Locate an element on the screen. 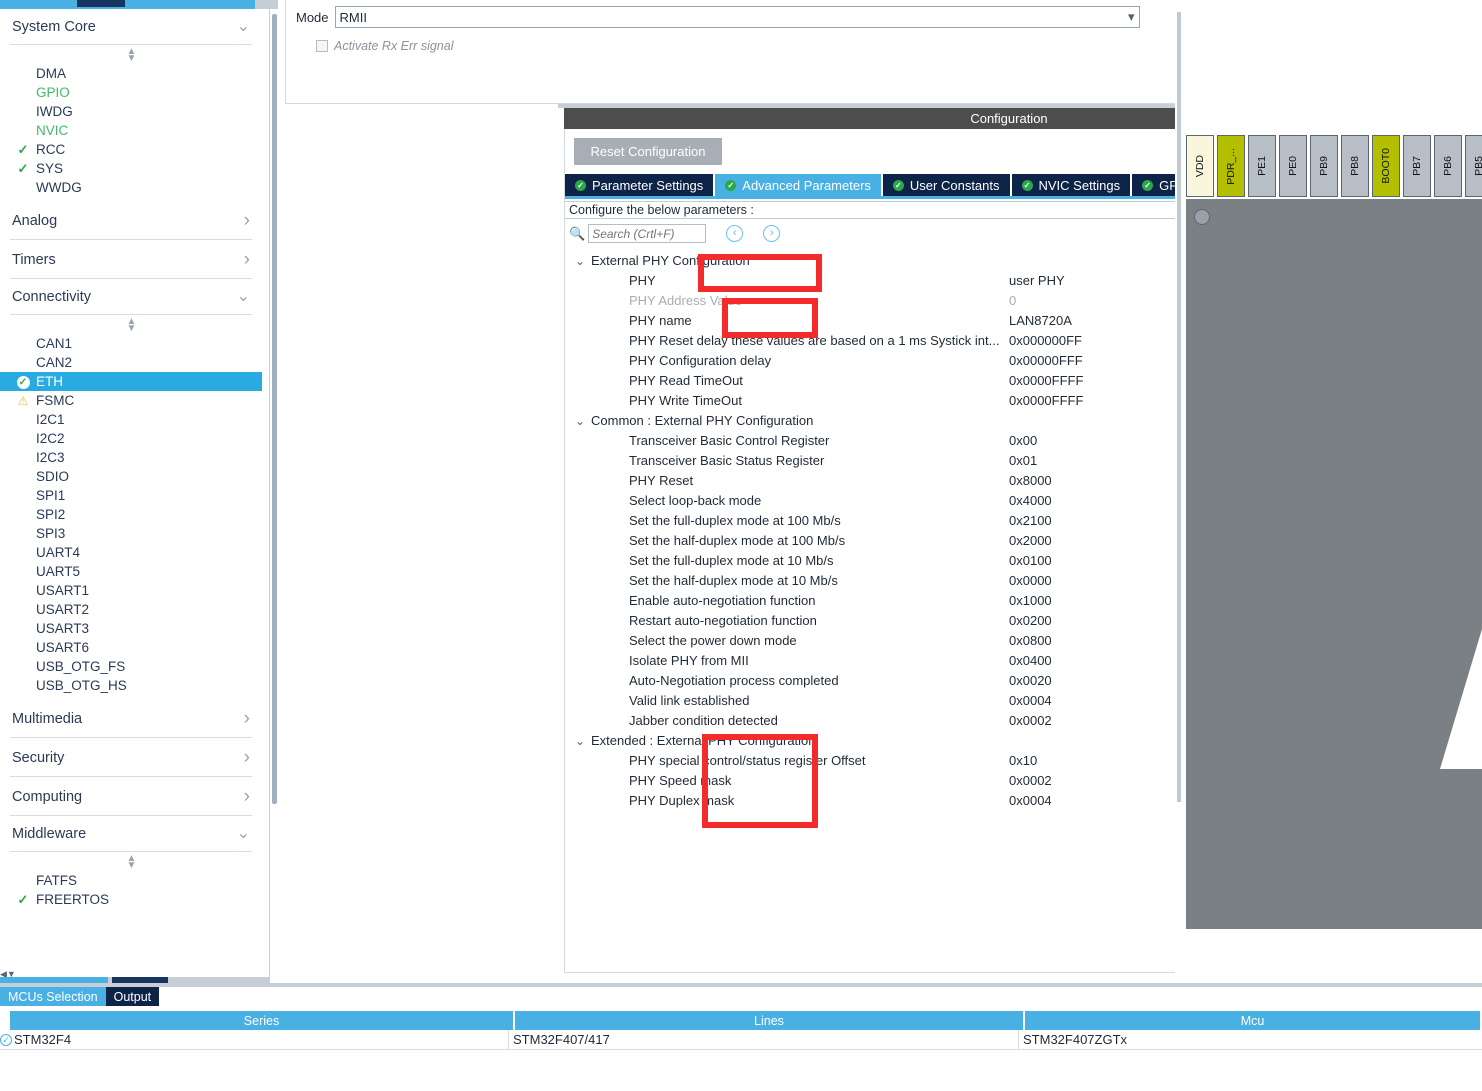 This screenshot has height=1091, width=1482. chip-pin-pb8: PB8 is located at coordinates (1355, 166).